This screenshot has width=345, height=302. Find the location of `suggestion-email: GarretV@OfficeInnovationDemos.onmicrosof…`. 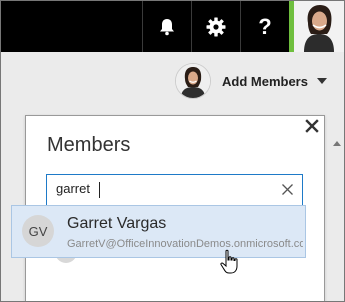

suggestion-email: GarretV@OfficeInnovationDemos.onmicrosof… is located at coordinates (185, 244).